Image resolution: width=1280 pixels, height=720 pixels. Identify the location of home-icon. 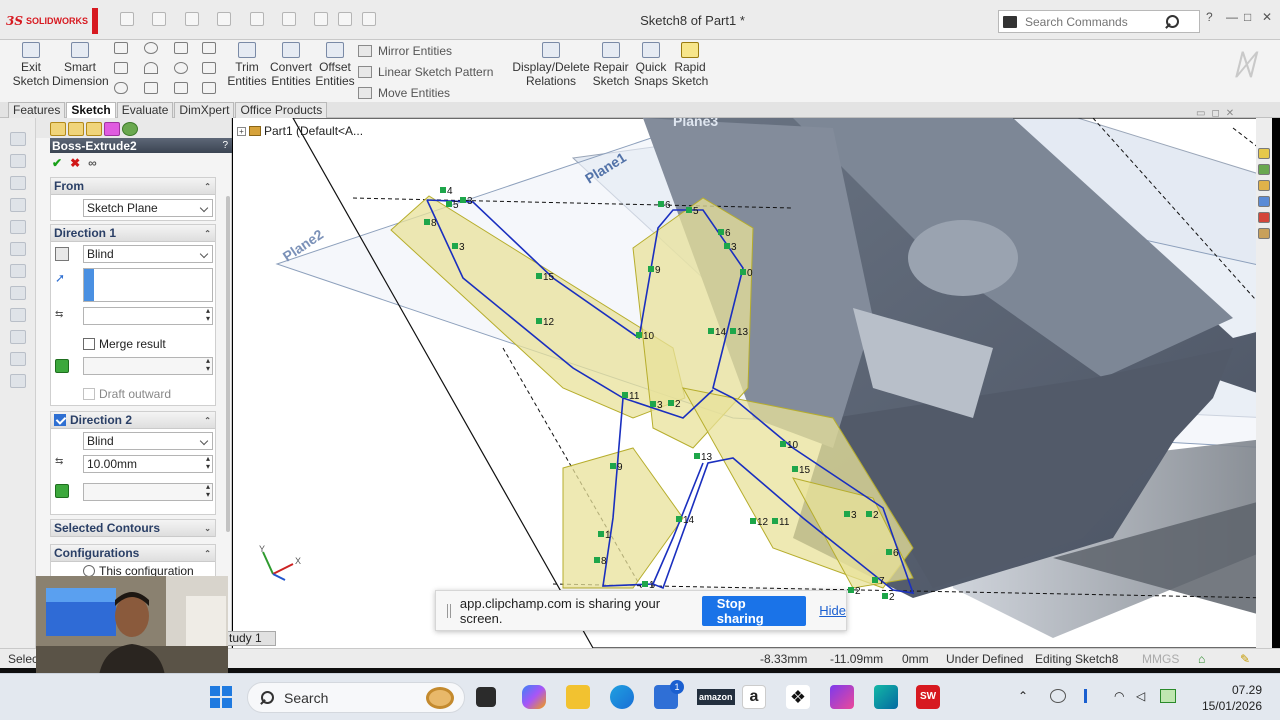
(1264, 153).